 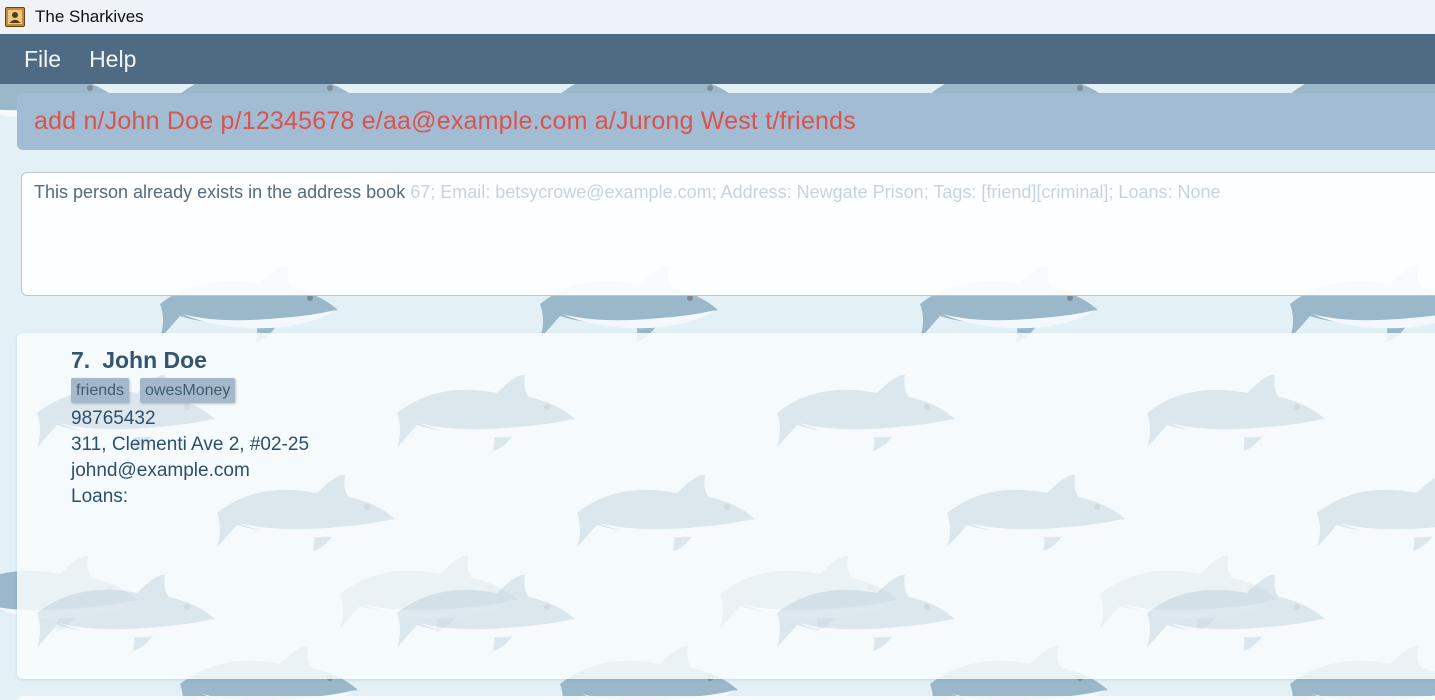 I want to click on menu-file: File, so click(x=42, y=59).